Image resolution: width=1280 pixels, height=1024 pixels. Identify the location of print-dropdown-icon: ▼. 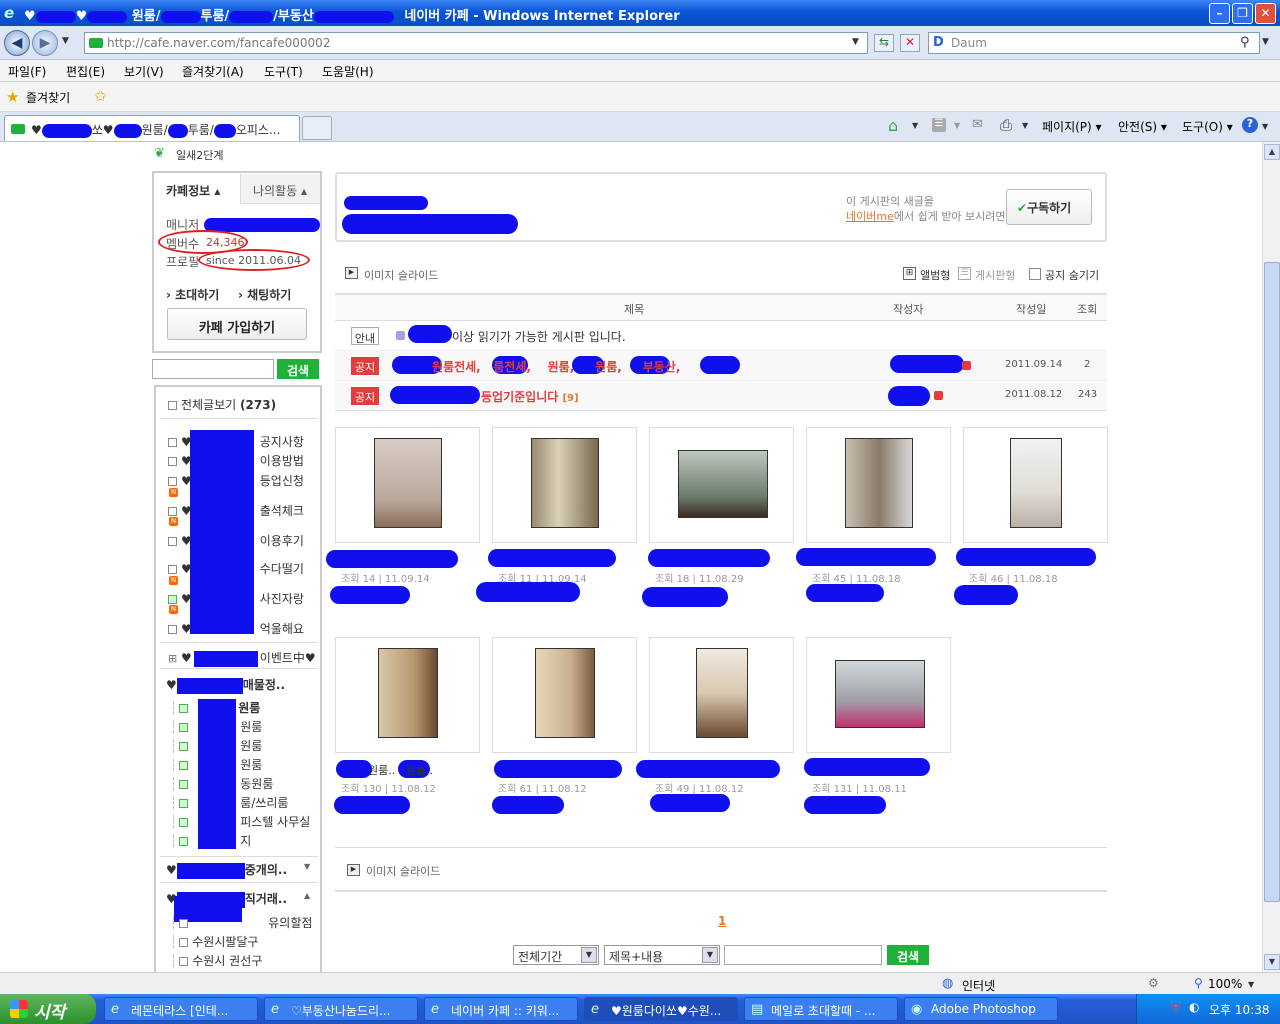
(1025, 125).